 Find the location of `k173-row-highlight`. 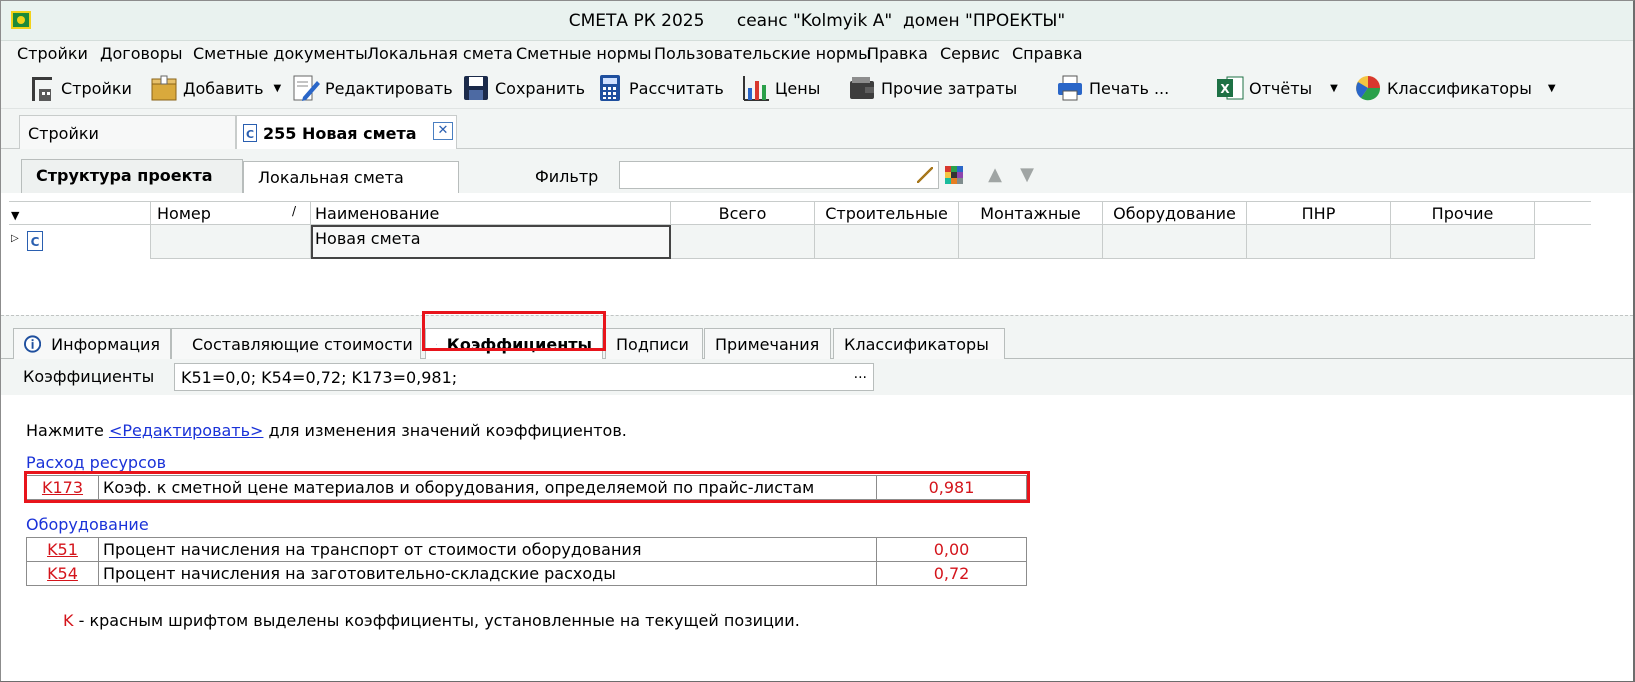

k173-row-highlight is located at coordinates (527, 487).